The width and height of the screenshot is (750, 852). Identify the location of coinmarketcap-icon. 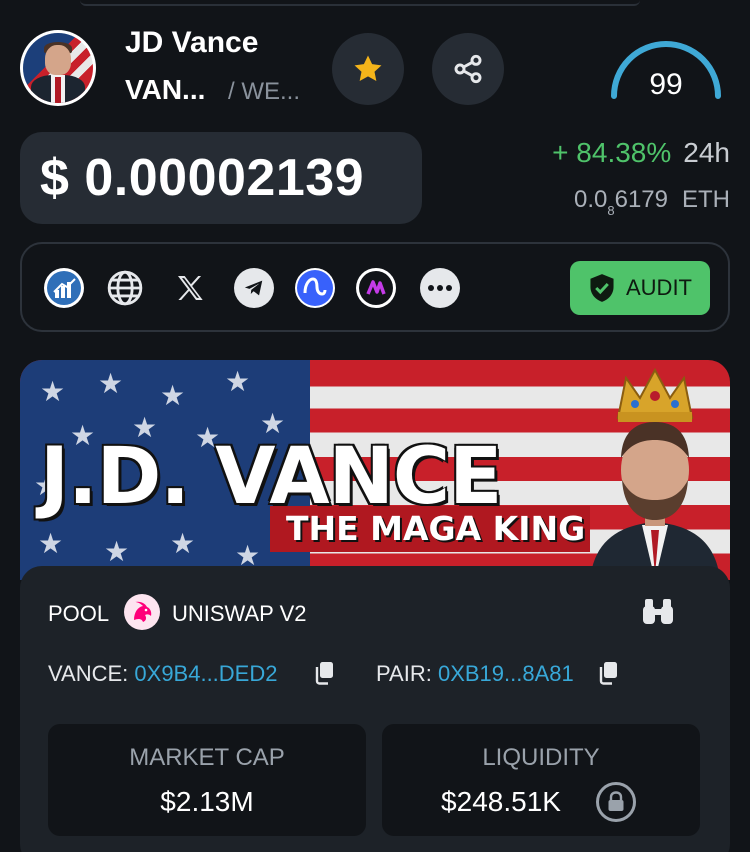
(315, 288).